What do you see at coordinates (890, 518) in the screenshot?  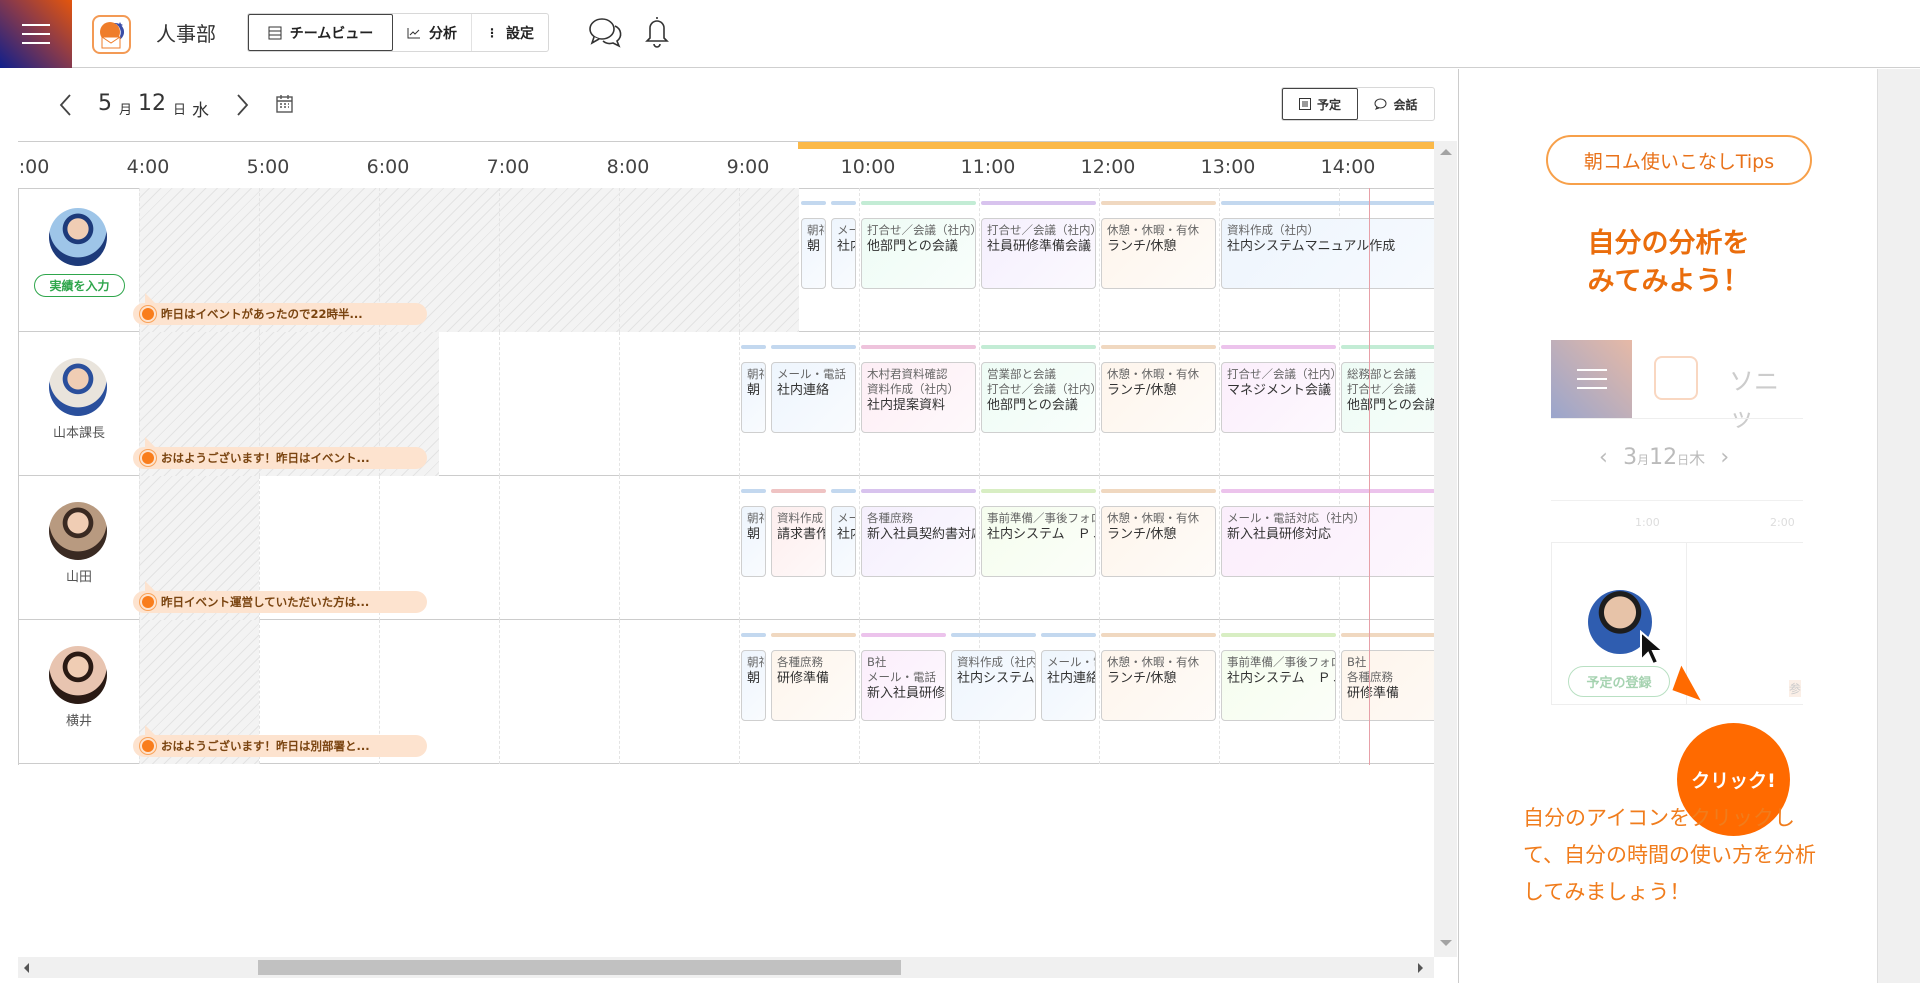 I see `event-category: 各種庶務` at bounding box center [890, 518].